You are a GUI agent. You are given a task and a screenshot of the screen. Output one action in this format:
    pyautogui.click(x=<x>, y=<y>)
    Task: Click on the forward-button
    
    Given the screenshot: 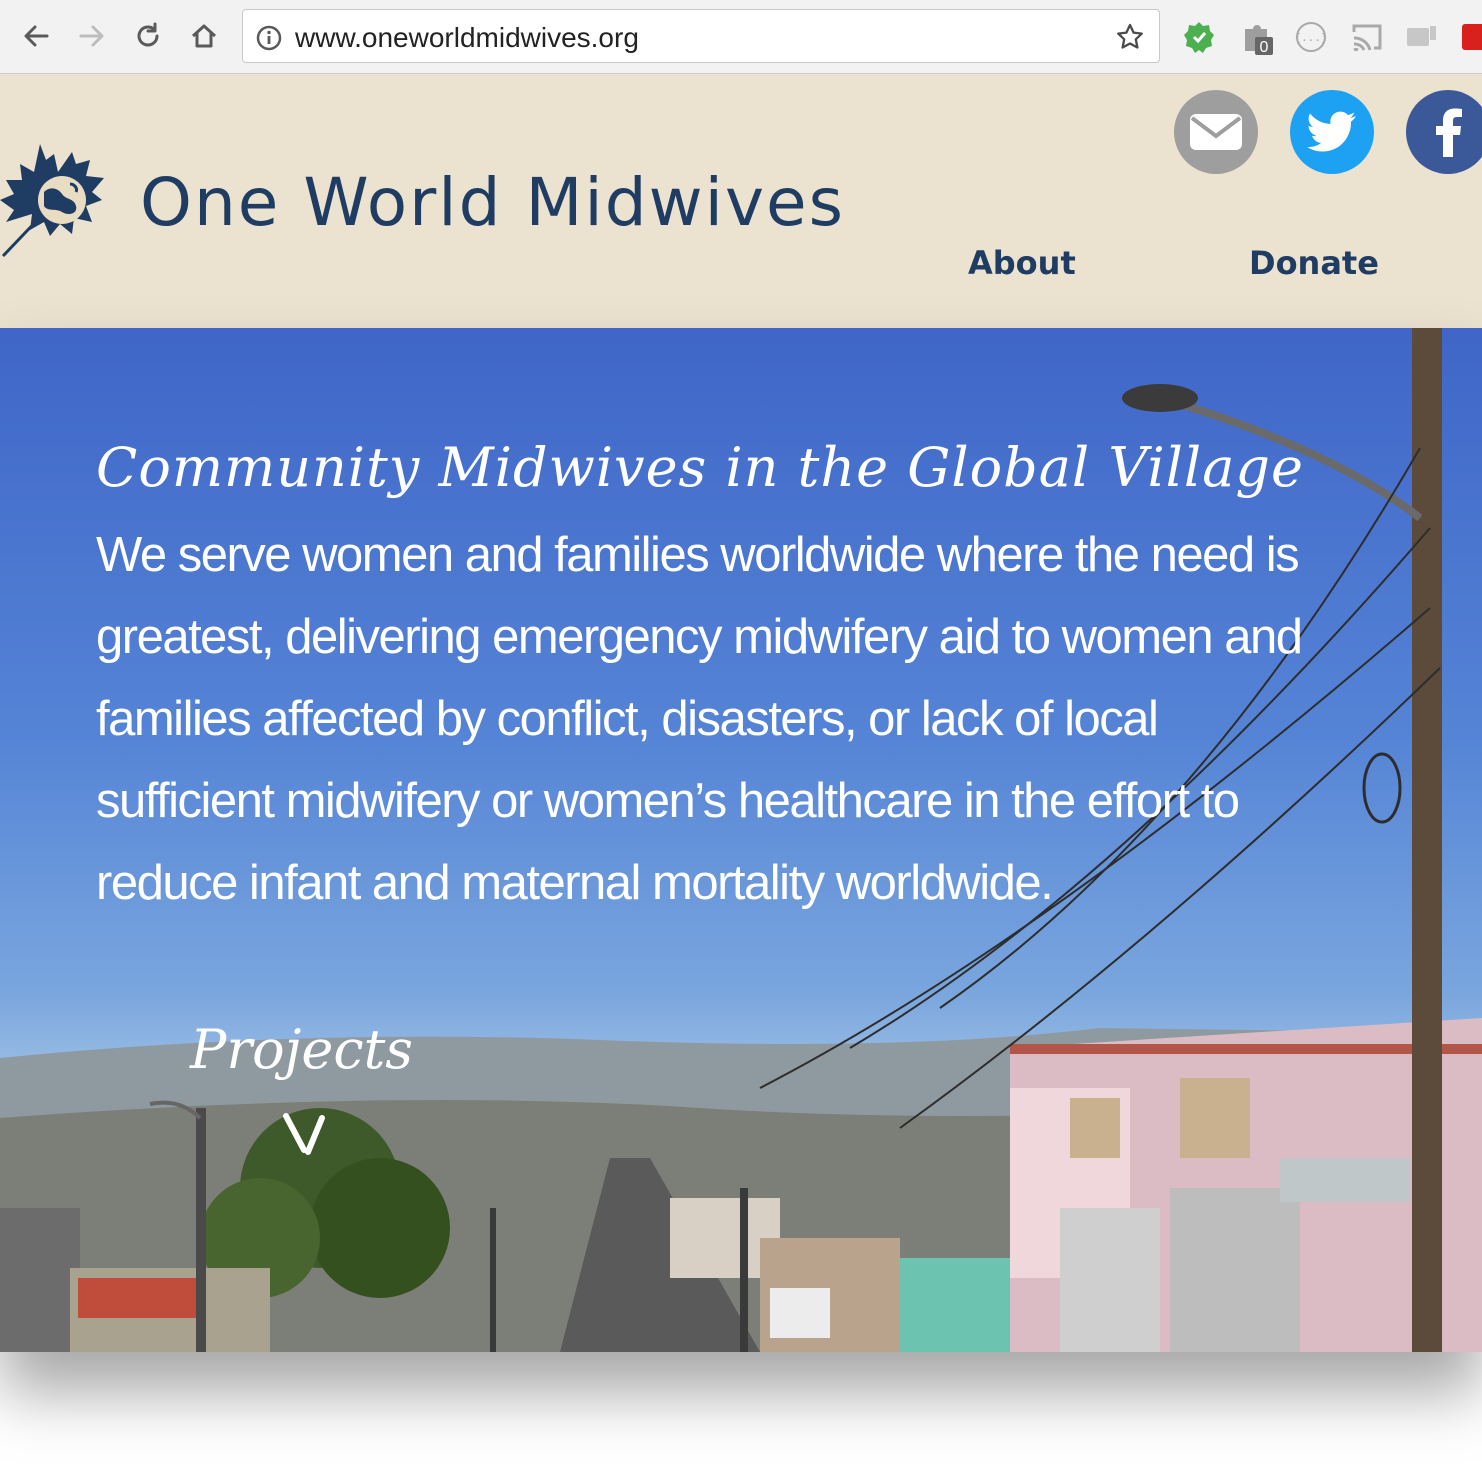 What is the action you would take?
    pyautogui.click(x=92, y=36)
    